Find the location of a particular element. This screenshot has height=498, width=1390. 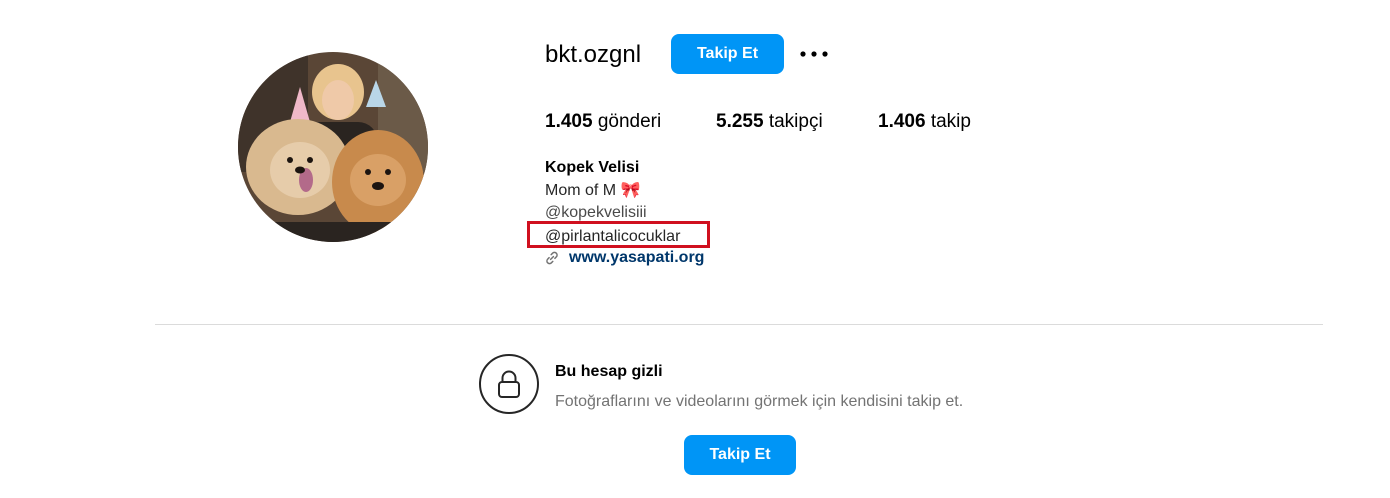

posts-count: 1.405 is located at coordinates (569, 121).